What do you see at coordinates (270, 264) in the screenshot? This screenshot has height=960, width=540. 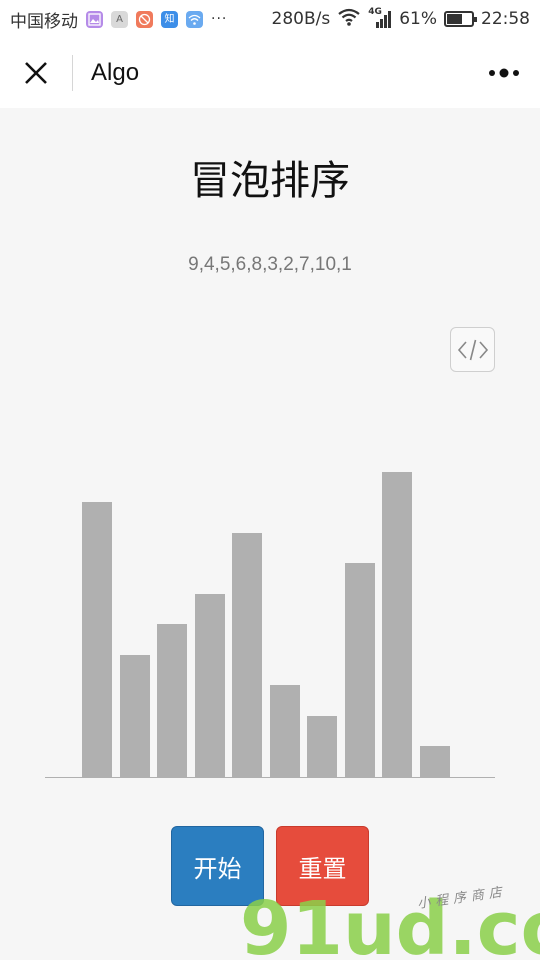 I see `sequence-text: 9,4,5,6,8,3,2,7,10,1` at bounding box center [270, 264].